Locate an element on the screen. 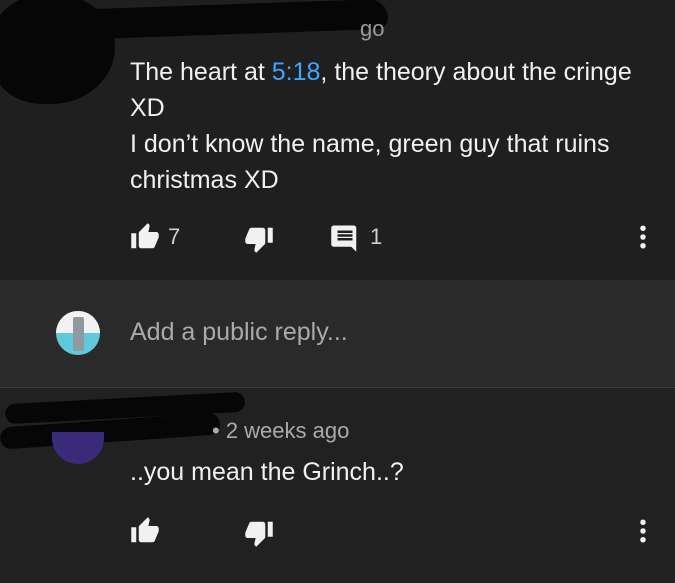 The width and height of the screenshot is (675, 583). reply-actions is located at coordinates (337, 532).